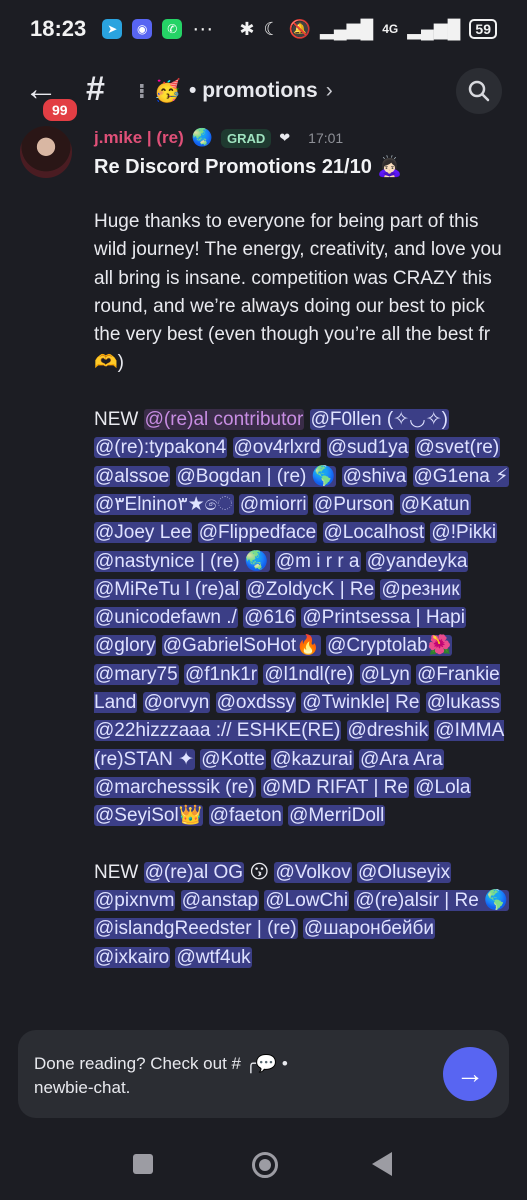 Image resolution: width=527 pixels, height=1200 pixels. I want to click on message-header: j.mike | (re) 🌏 GRAD ❤ 17:01, so click(218, 138).